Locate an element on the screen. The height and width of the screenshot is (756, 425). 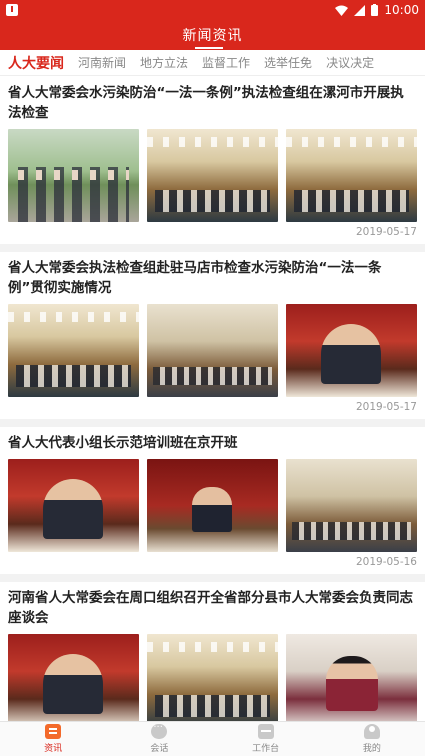
woman-speaker-photo is located at coordinates (351, 677).